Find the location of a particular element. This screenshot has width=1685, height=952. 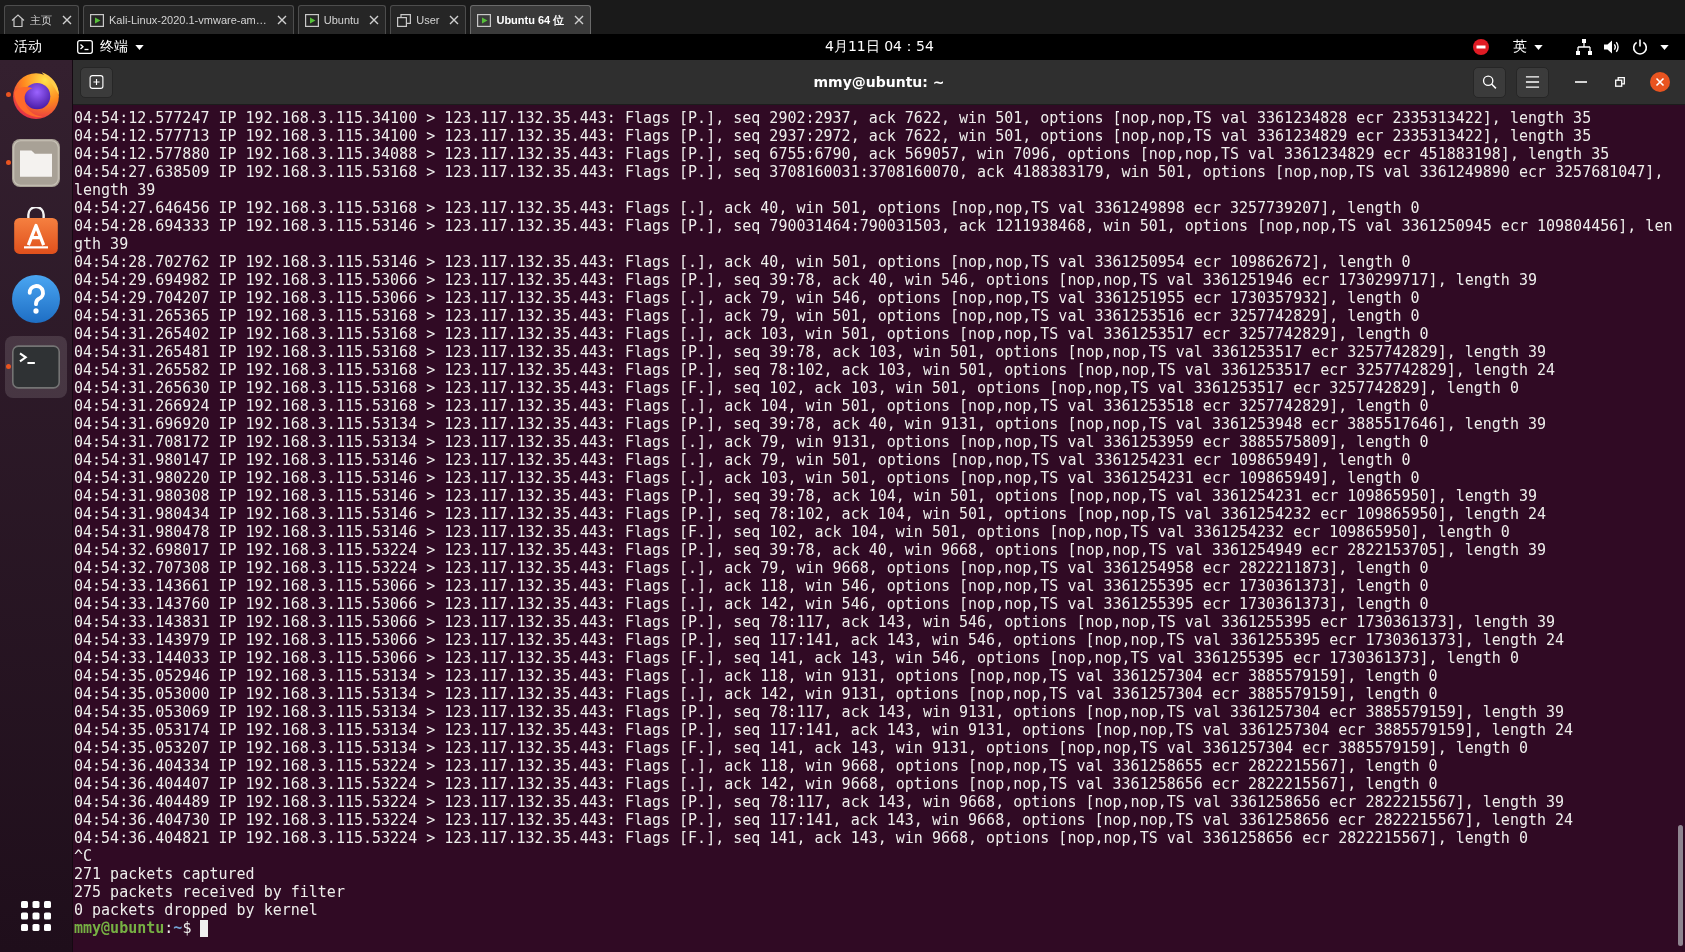

terminal-line: length 39 is located at coordinates (115, 190).